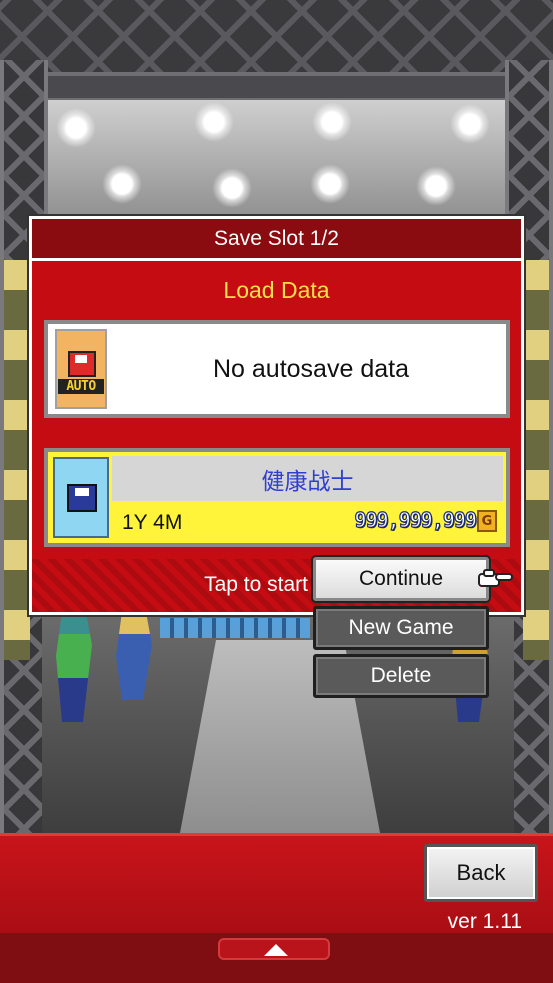 The width and height of the screenshot is (553, 983). What do you see at coordinates (276, 950) in the screenshot?
I see `arrow-up-icon` at bounding box center [276, 950].